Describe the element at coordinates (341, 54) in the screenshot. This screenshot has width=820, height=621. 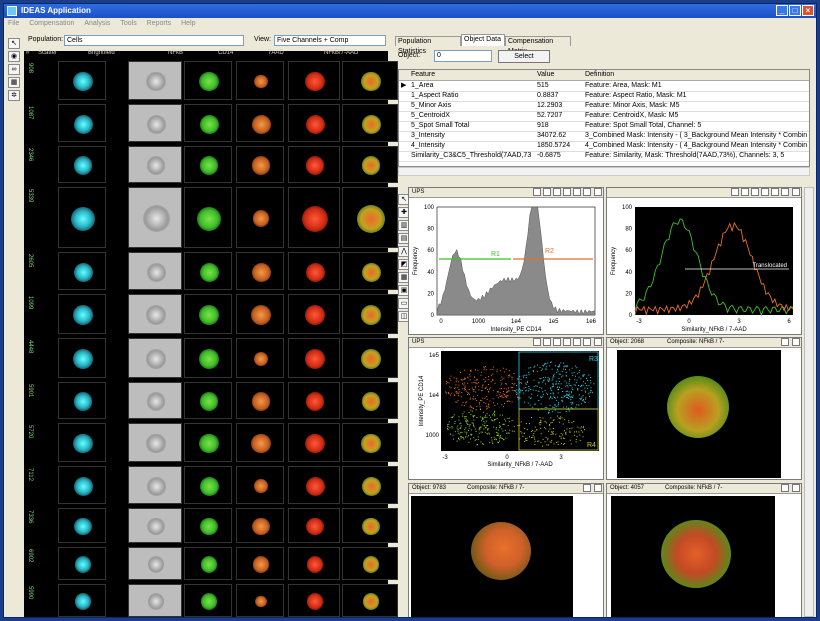
I see `gallery-col-header: NFkB/7-AAD` at that location.